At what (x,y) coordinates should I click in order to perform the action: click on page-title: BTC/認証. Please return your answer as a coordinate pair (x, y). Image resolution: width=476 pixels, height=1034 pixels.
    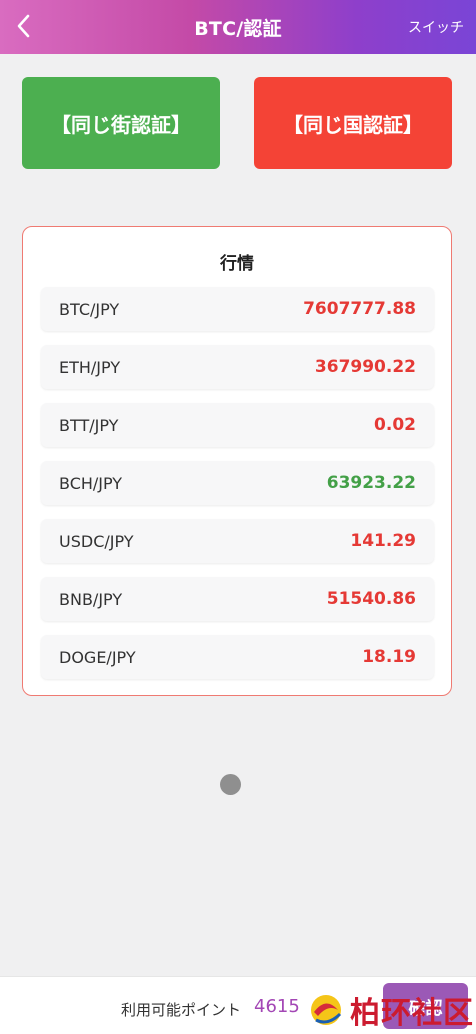
    Looking at the image, I should click on (238, 28).